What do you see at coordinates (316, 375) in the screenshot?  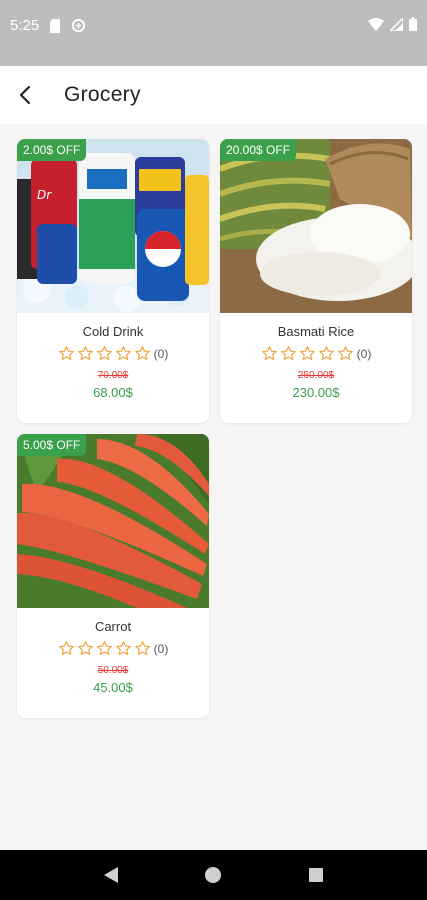 I see `old-price: 250.00$` at bounding box center [316, 375].